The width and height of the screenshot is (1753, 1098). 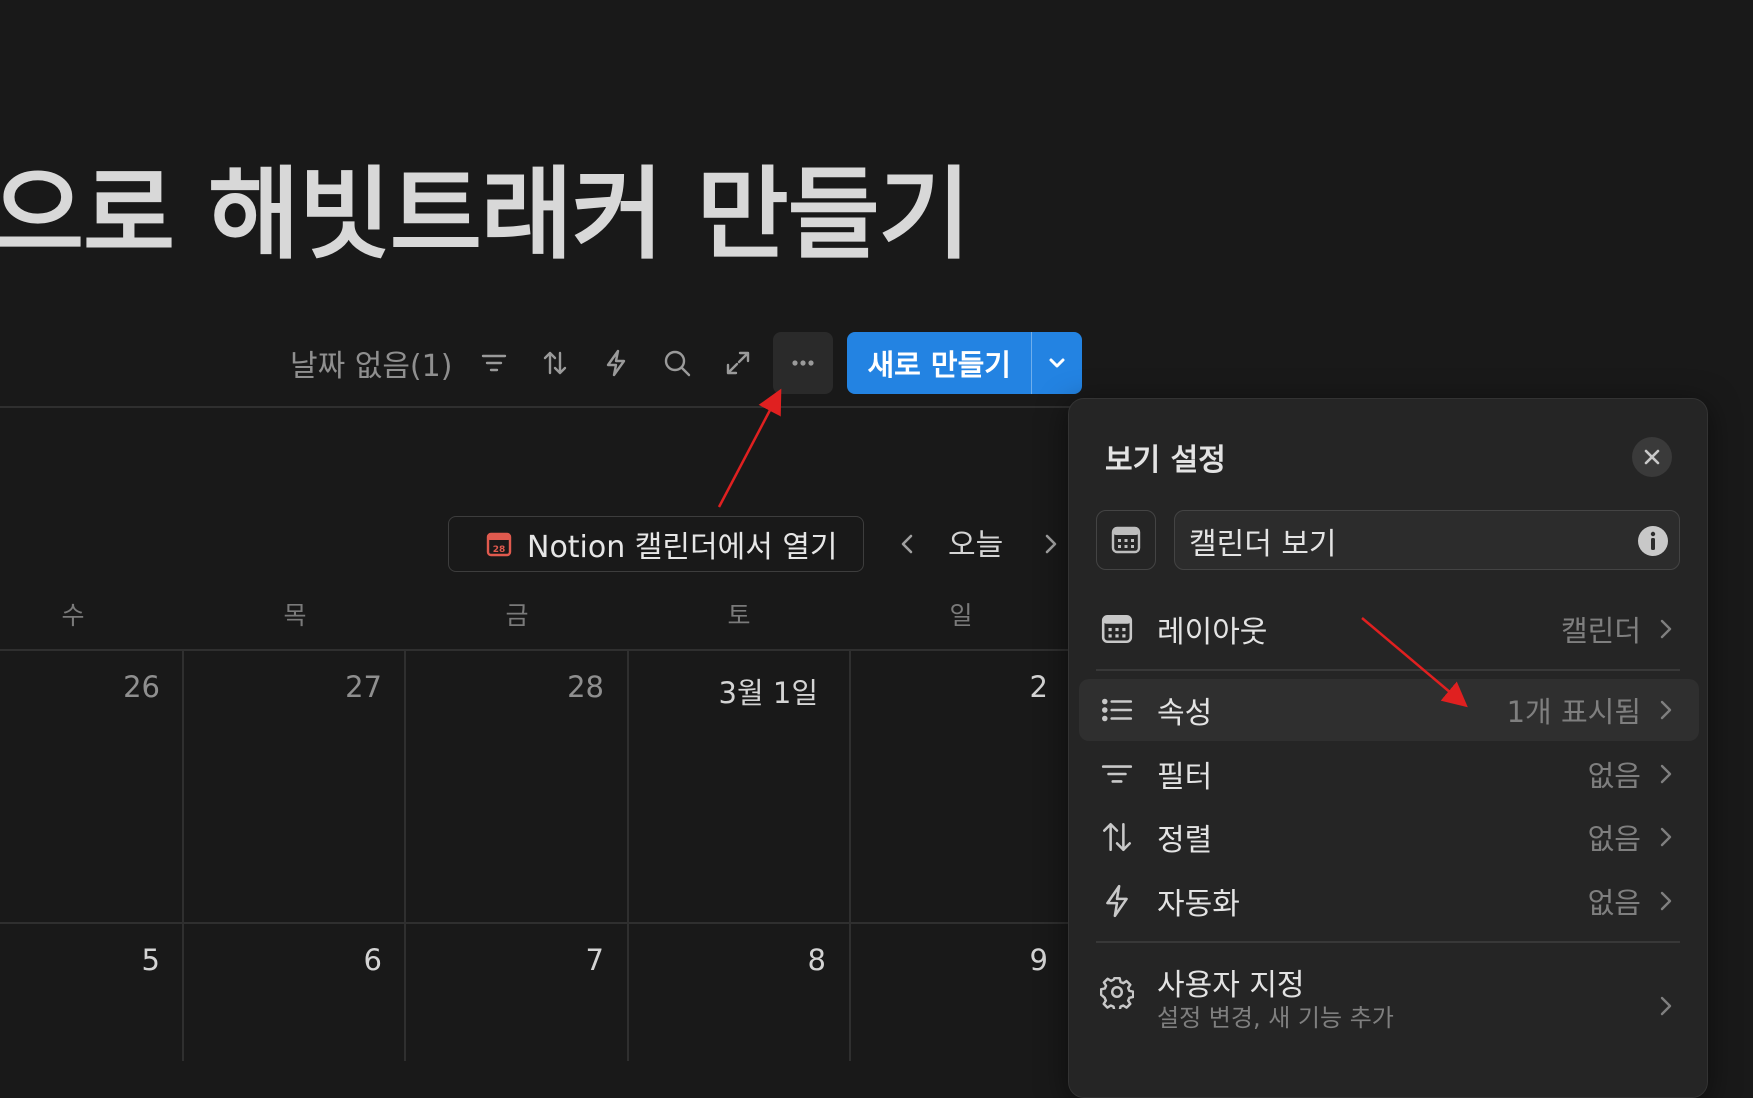 What do you see at coordinates (968, 960) in the screenshot?
I see `calendar-day-cell: 9` at bounding box center [968, 960].